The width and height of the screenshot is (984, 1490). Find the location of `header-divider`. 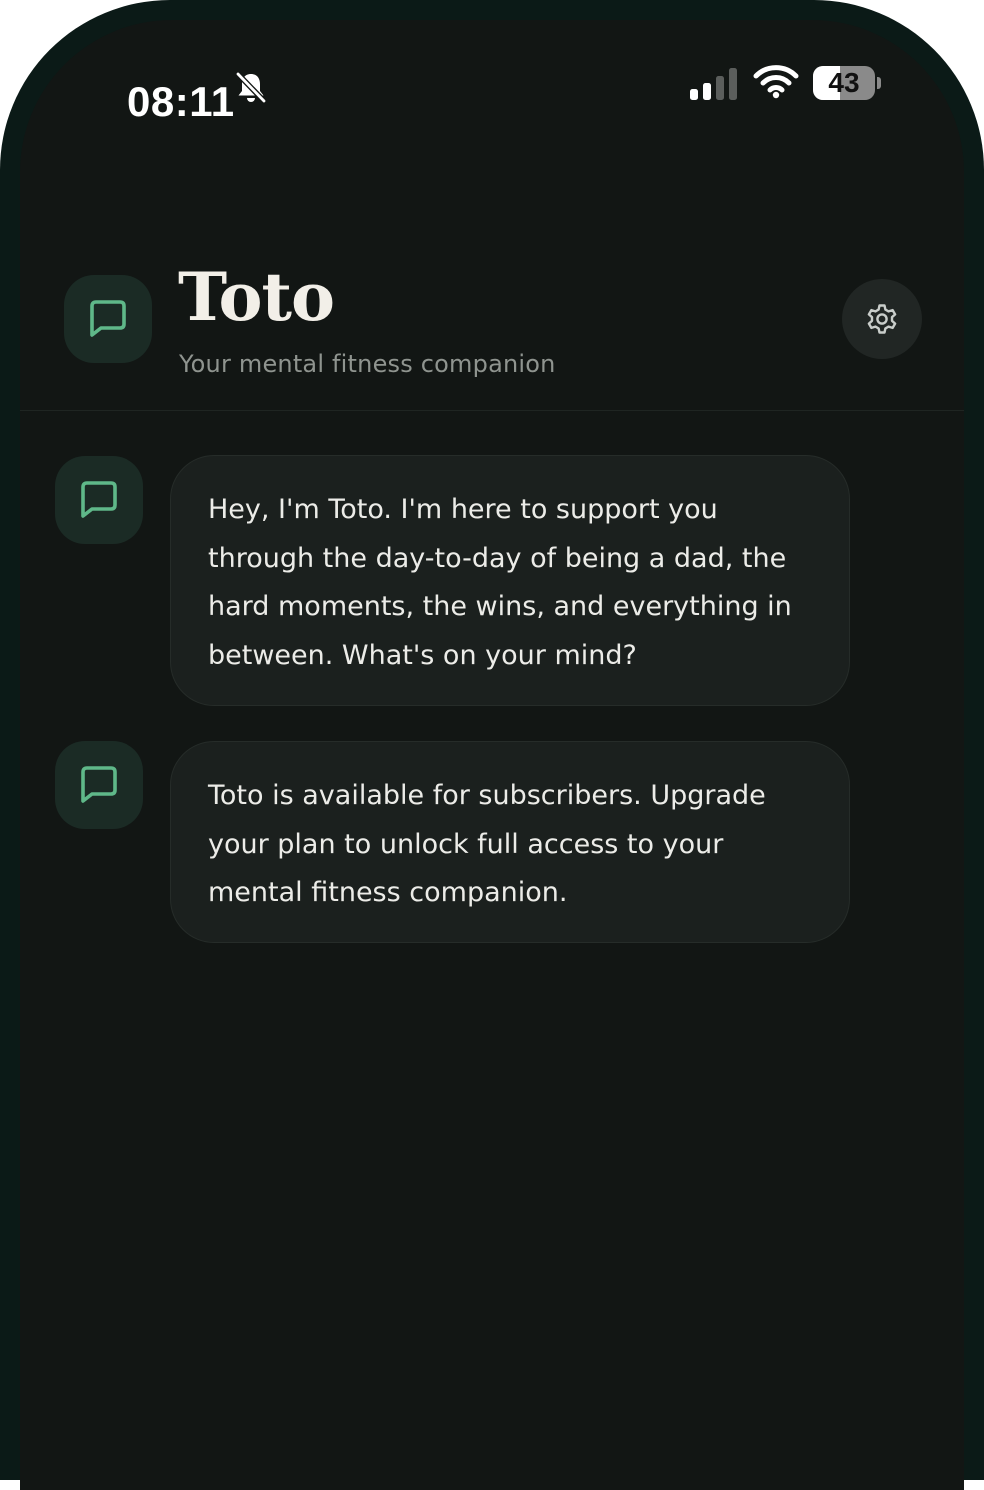

header-divider is located at coordinates (492, 410).